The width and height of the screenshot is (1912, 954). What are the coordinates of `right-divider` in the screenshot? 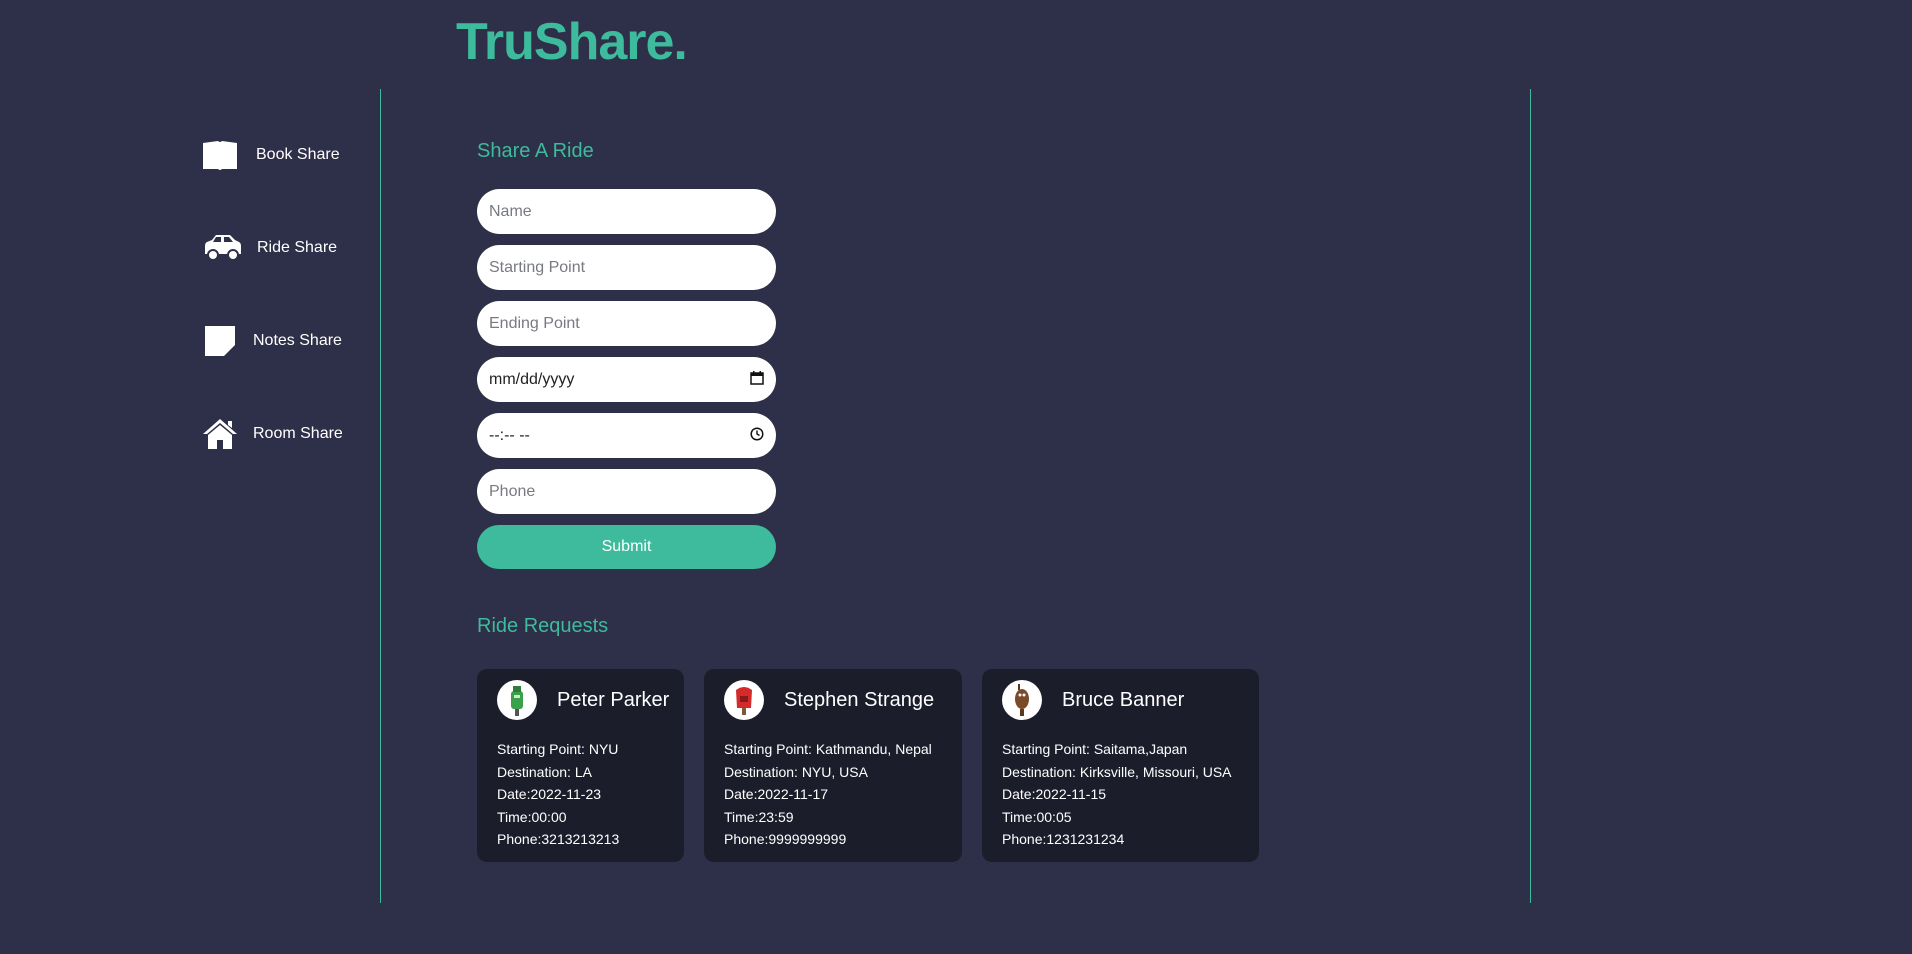 It's located at (1530, 496).